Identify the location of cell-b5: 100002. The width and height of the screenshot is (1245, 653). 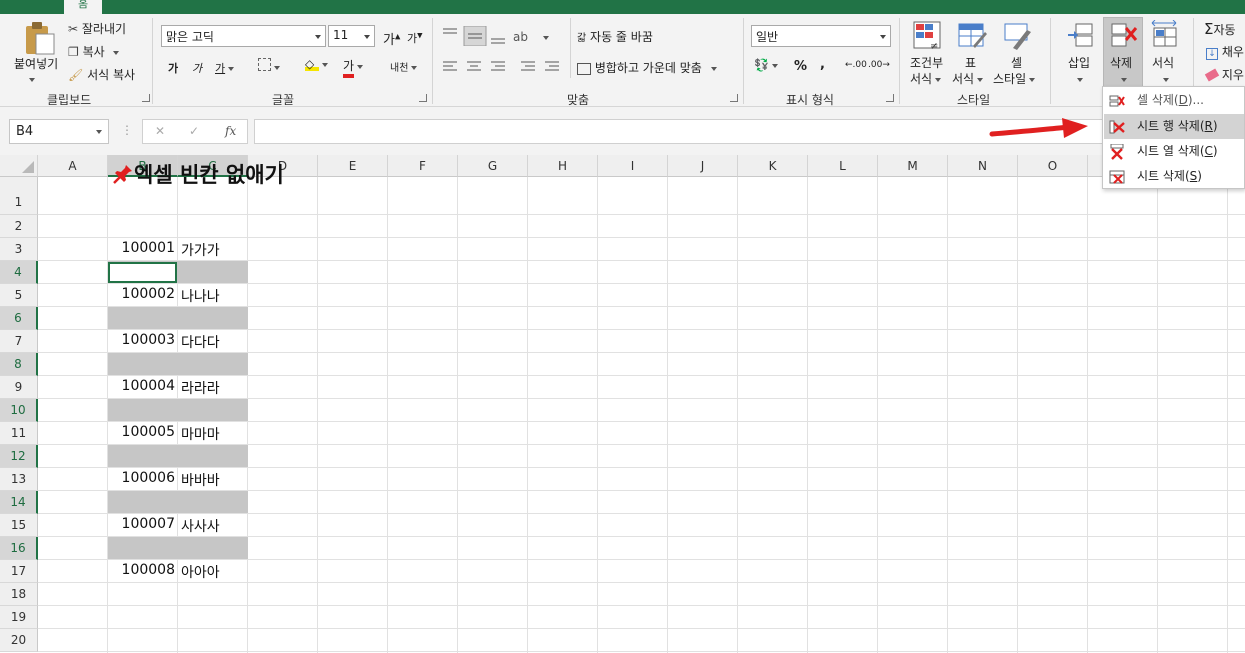
(141, 294).